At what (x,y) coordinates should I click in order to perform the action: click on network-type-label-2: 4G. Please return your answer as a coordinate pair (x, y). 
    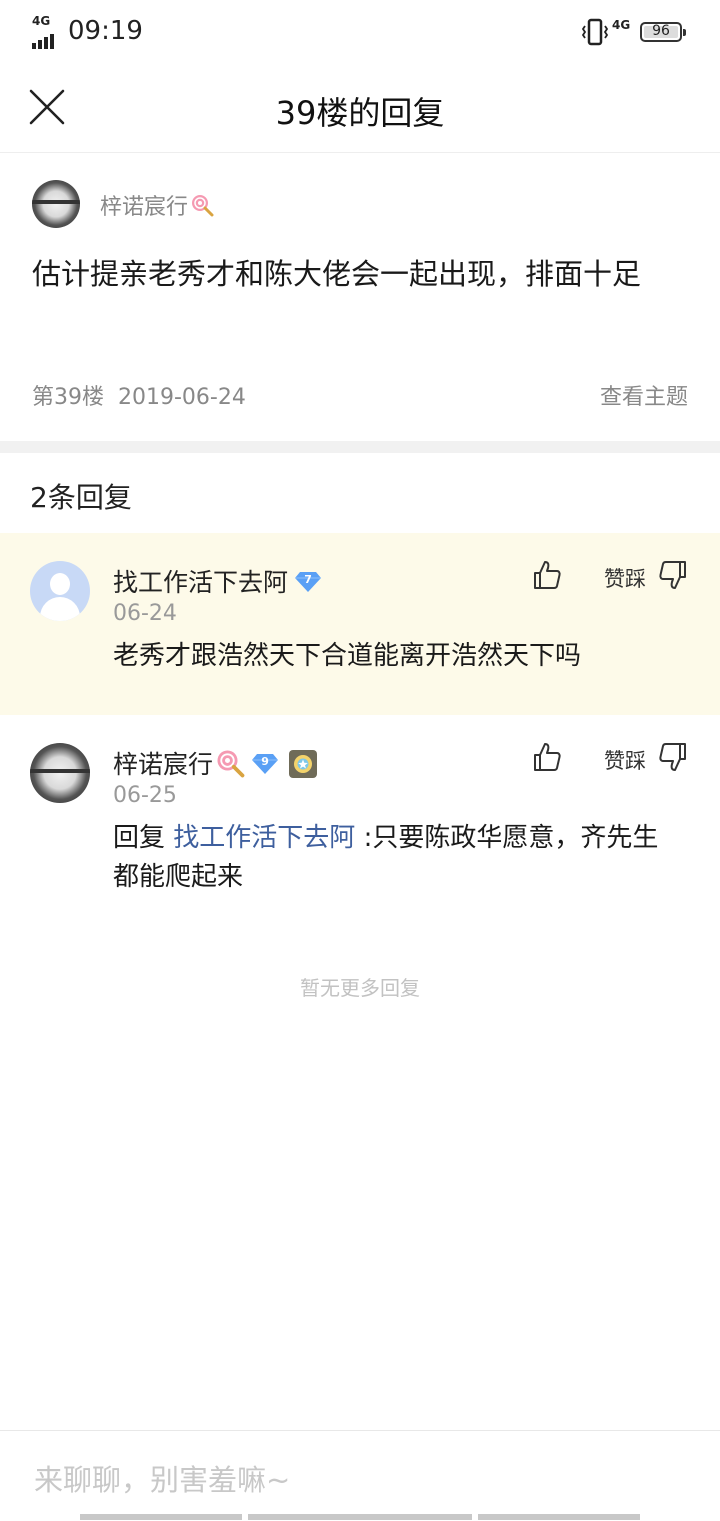
    Looking at the image, I should click on (621, 25).